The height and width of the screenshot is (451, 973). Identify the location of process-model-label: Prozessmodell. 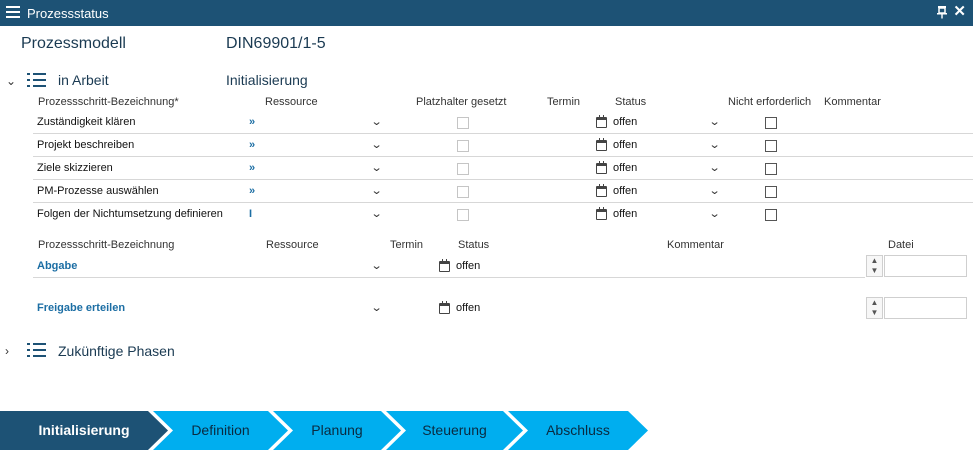
(73, 43).